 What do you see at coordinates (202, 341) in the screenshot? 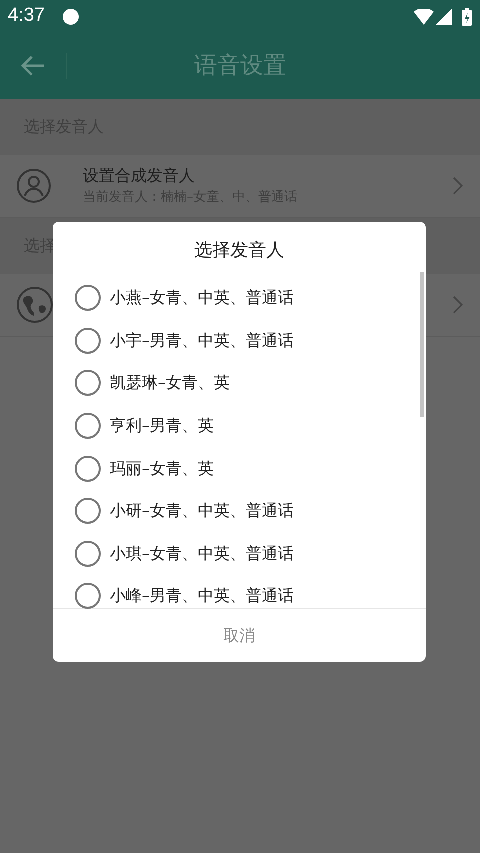
I see `option-label: 小宇–男青、中英、普通话` at bounding box center [202, 341].